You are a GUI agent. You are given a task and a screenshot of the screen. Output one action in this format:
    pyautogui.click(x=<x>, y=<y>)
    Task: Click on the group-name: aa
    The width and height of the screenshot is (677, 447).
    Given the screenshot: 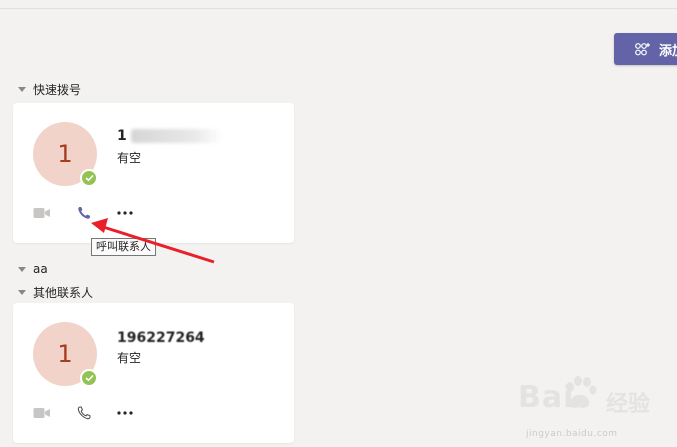 What is the action you would take?
    pyautogui.click(x=40, y=269)
    